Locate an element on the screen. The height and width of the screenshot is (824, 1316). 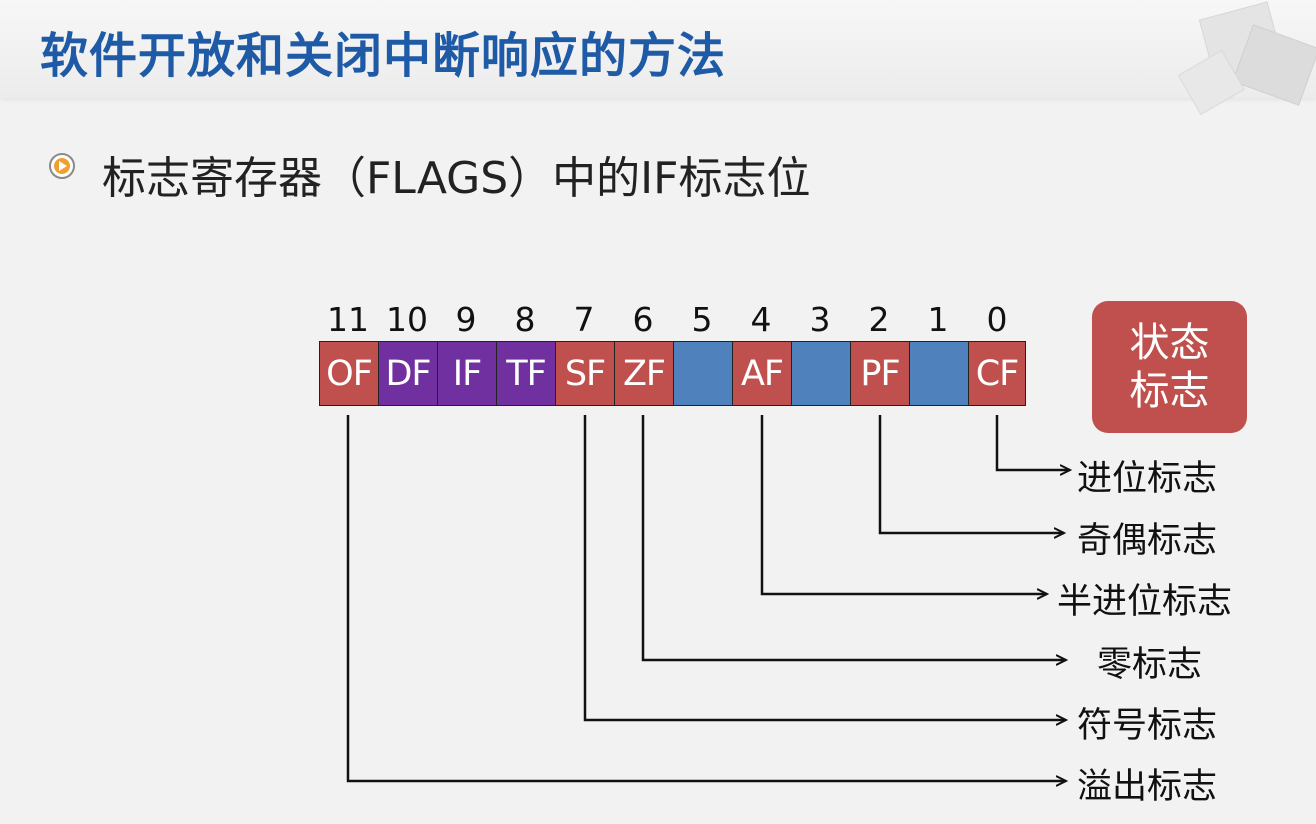
connector-cf is located at coordinates (1032, 442).